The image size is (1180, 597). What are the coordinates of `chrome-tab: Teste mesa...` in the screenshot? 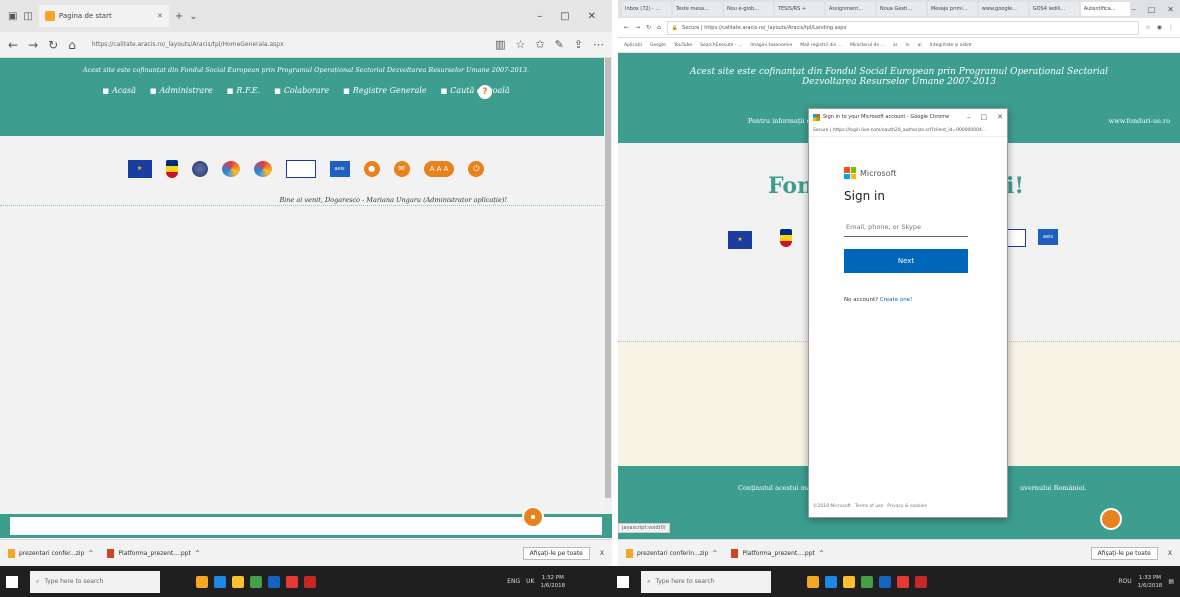 It's located at (697, 9).